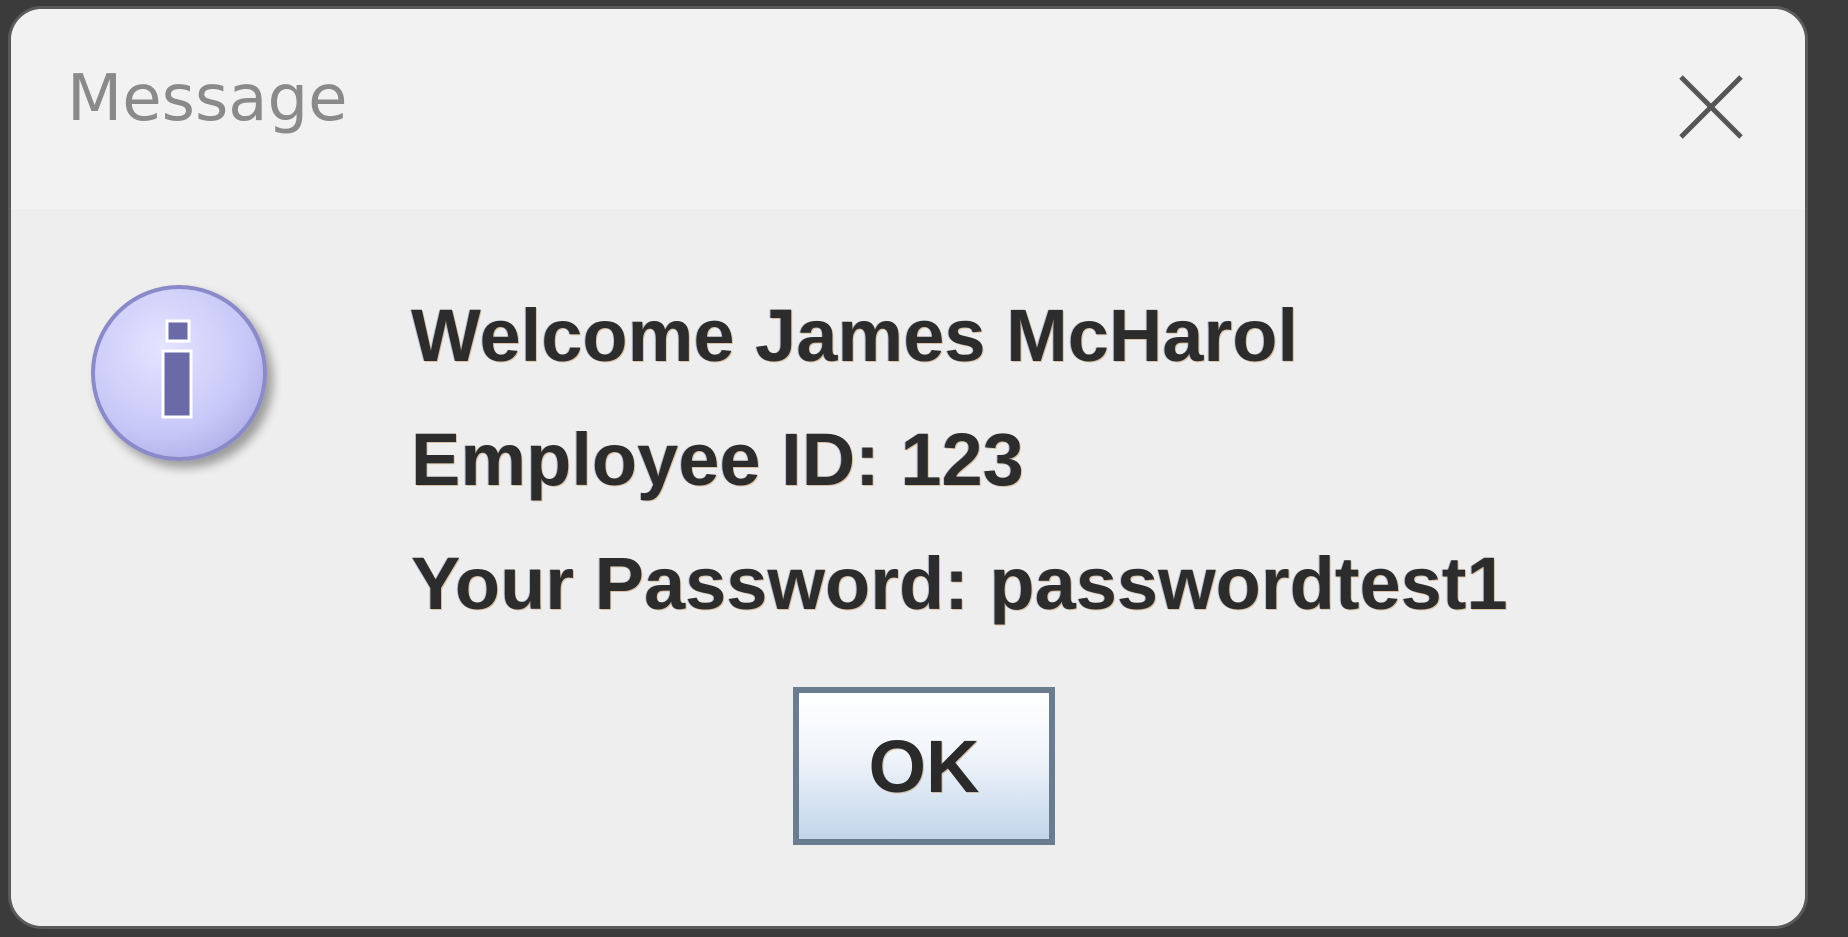 The width and height of the screenshot is (1848, 937). I want to click on close-icon, so click(1711, 107).